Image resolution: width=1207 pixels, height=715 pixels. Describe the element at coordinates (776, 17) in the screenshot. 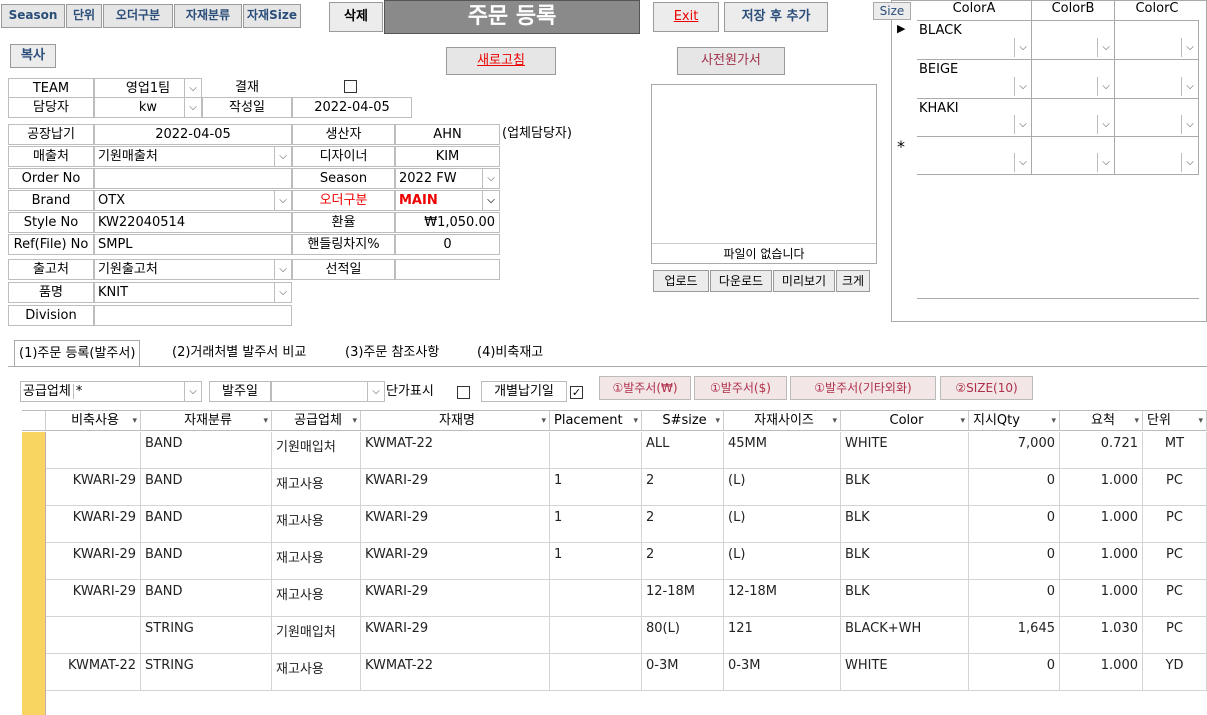

I see `save-add-button: 저장 후 추가` at that location.